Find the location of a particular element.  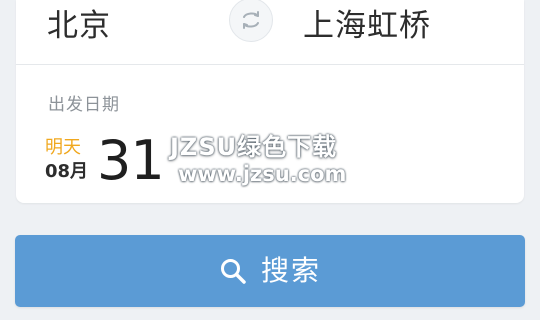

swap-icon is located at coordinates (251, 20).